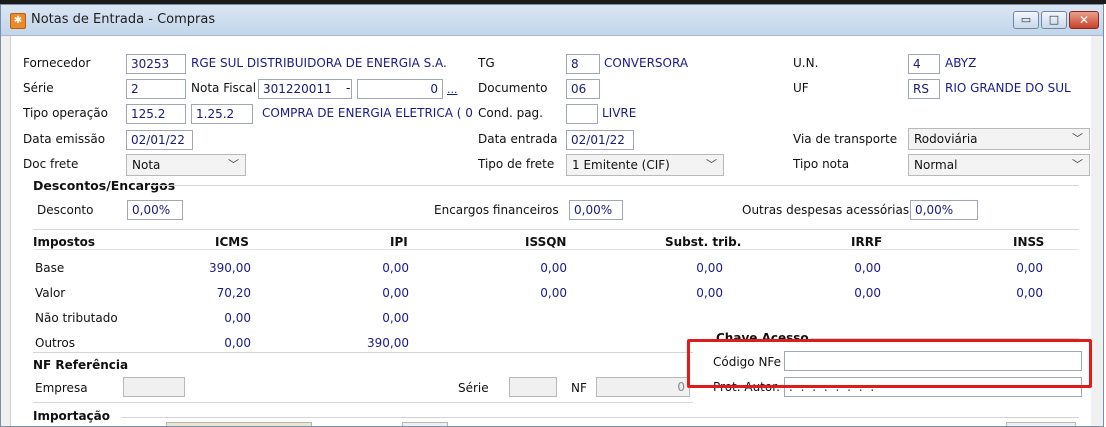 The height and width of the screenshot is (427, 1106). I want to click on row-valor-label: Valor, so click(50, 293).